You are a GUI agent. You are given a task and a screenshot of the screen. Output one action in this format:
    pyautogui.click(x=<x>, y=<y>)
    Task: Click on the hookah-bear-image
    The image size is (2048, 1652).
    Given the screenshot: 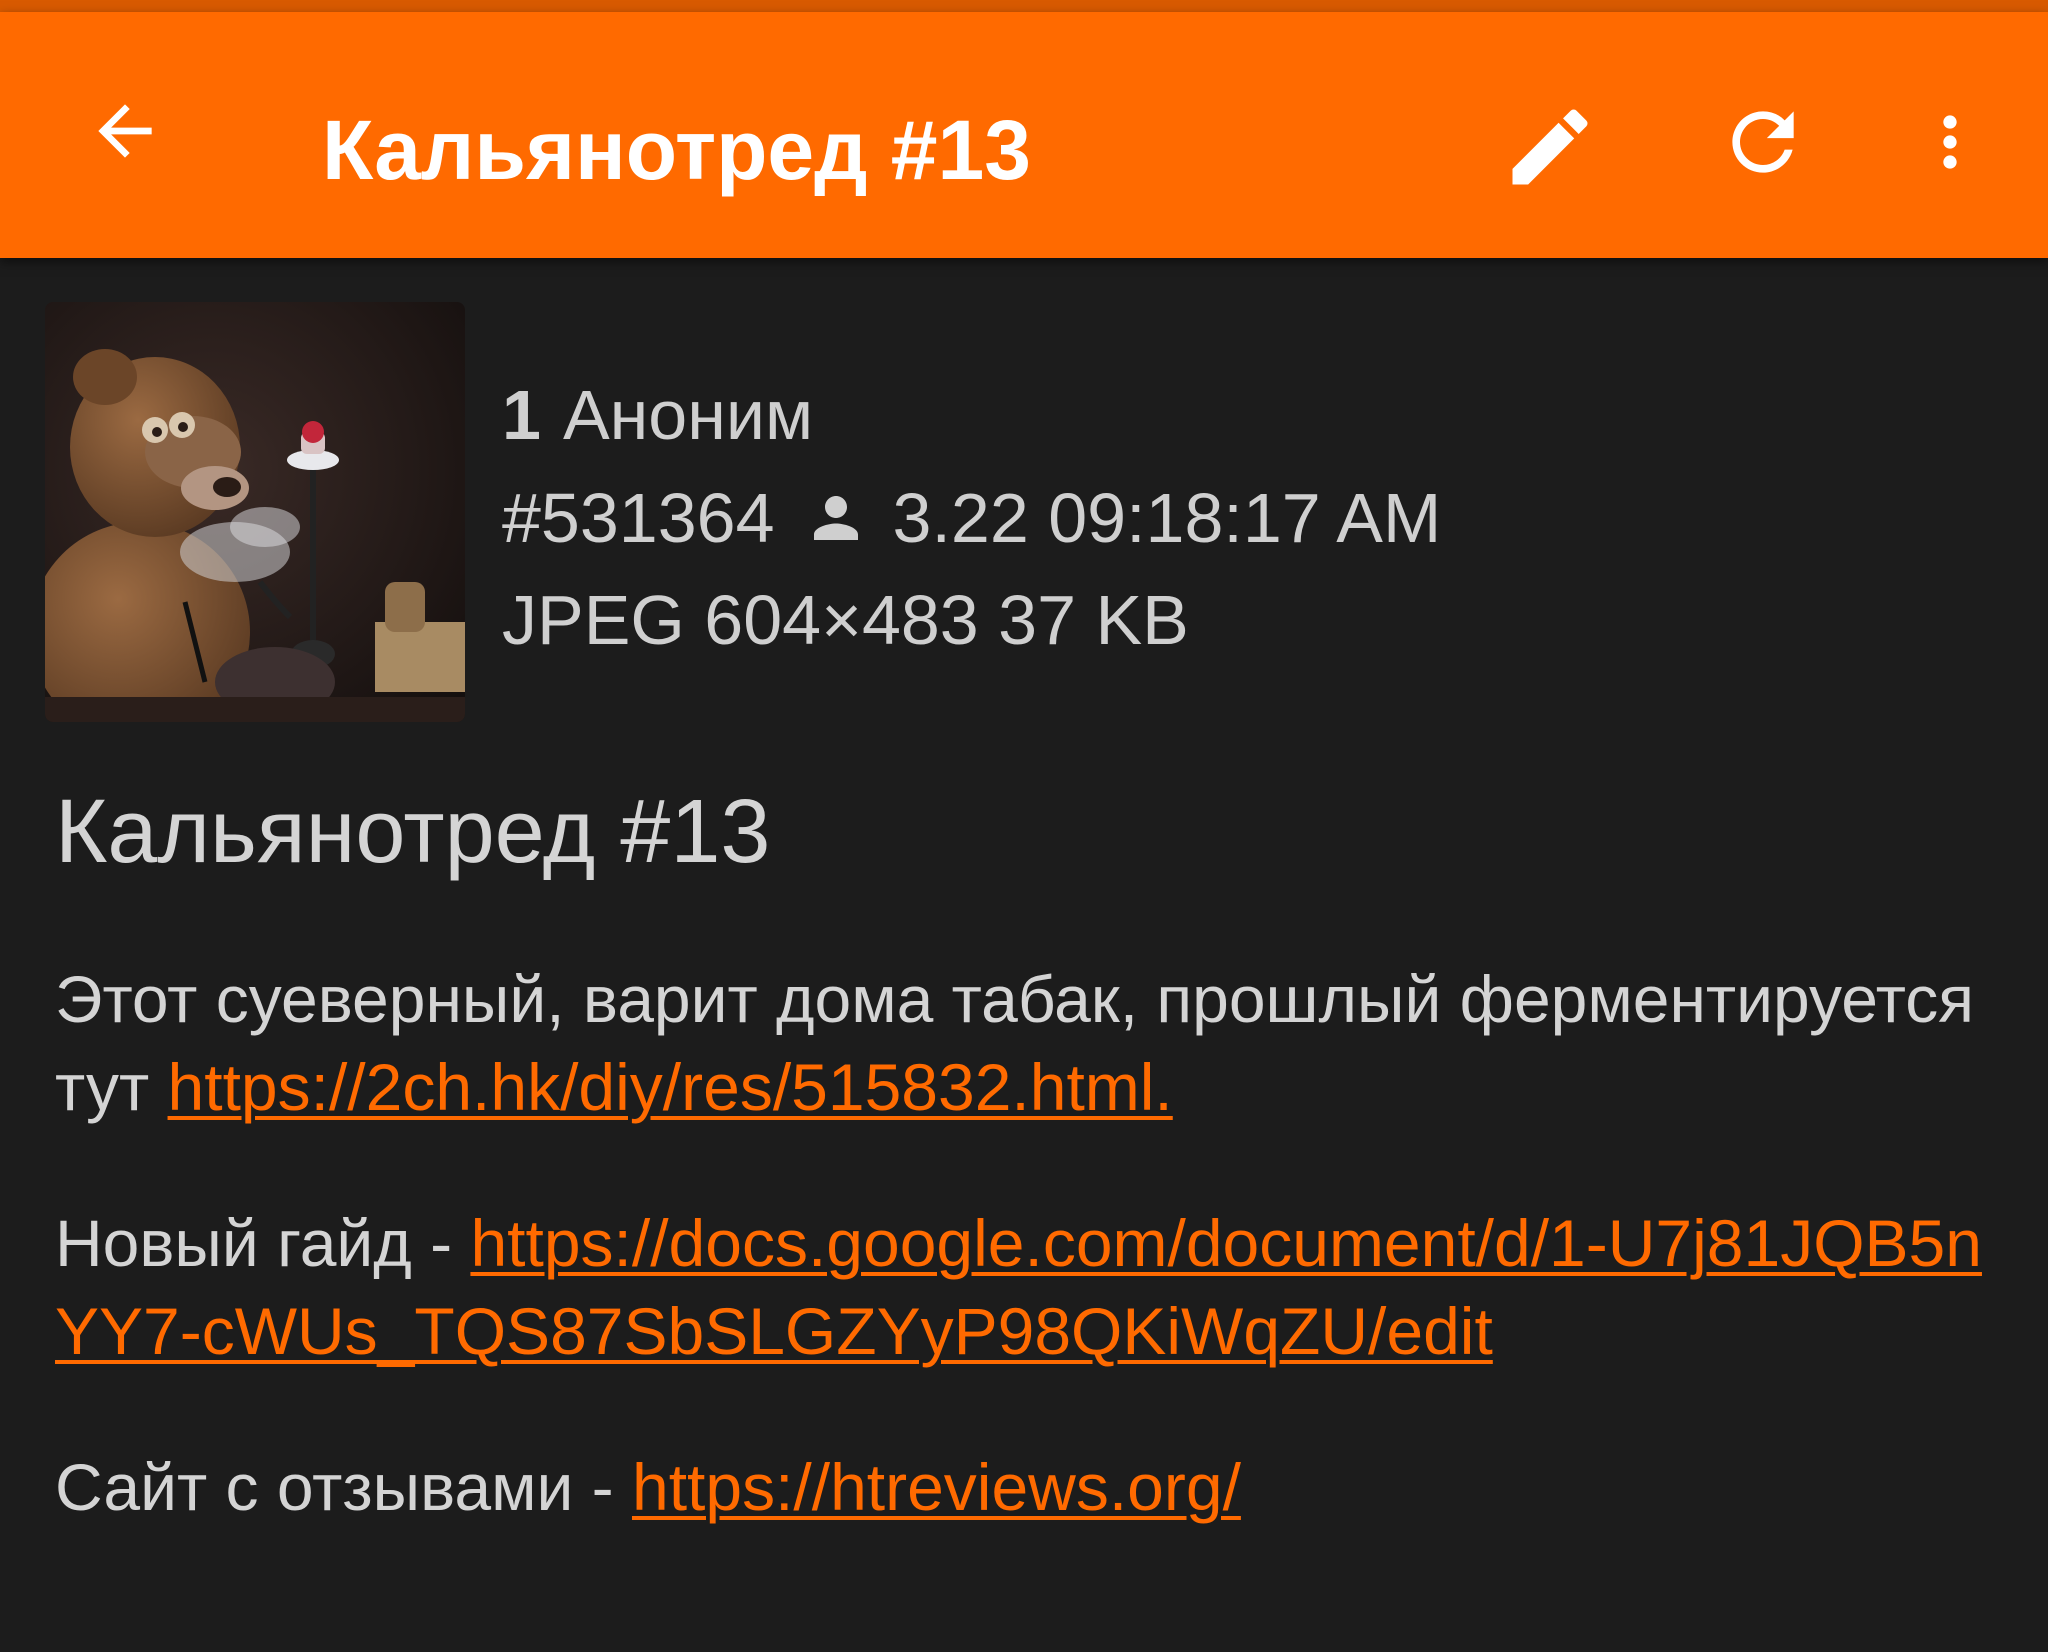 What is the action you would take?
    pyautogui.click(x=255, y=512)
    